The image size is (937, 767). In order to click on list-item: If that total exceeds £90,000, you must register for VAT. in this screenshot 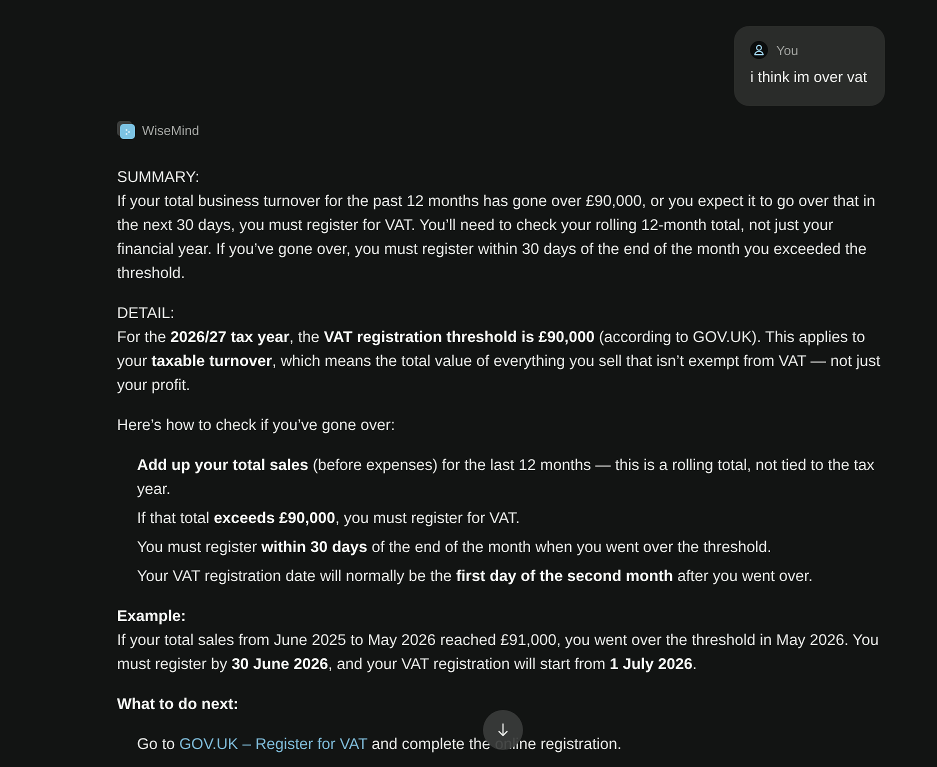, I will do `click(329, 519)`.